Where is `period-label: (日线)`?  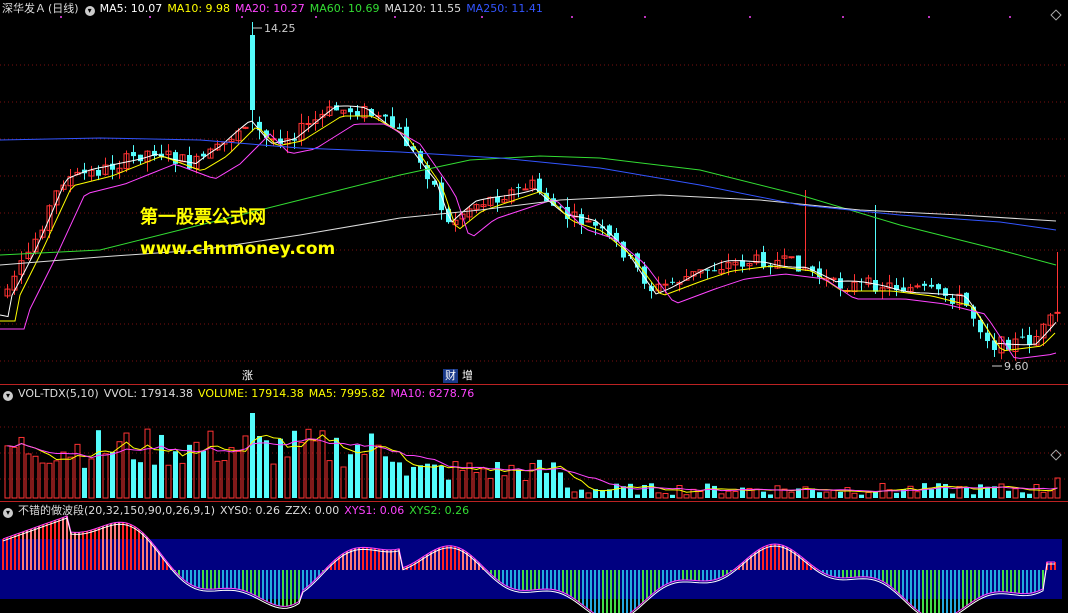
period-label: (日线) is located at coordinates (63, 8).